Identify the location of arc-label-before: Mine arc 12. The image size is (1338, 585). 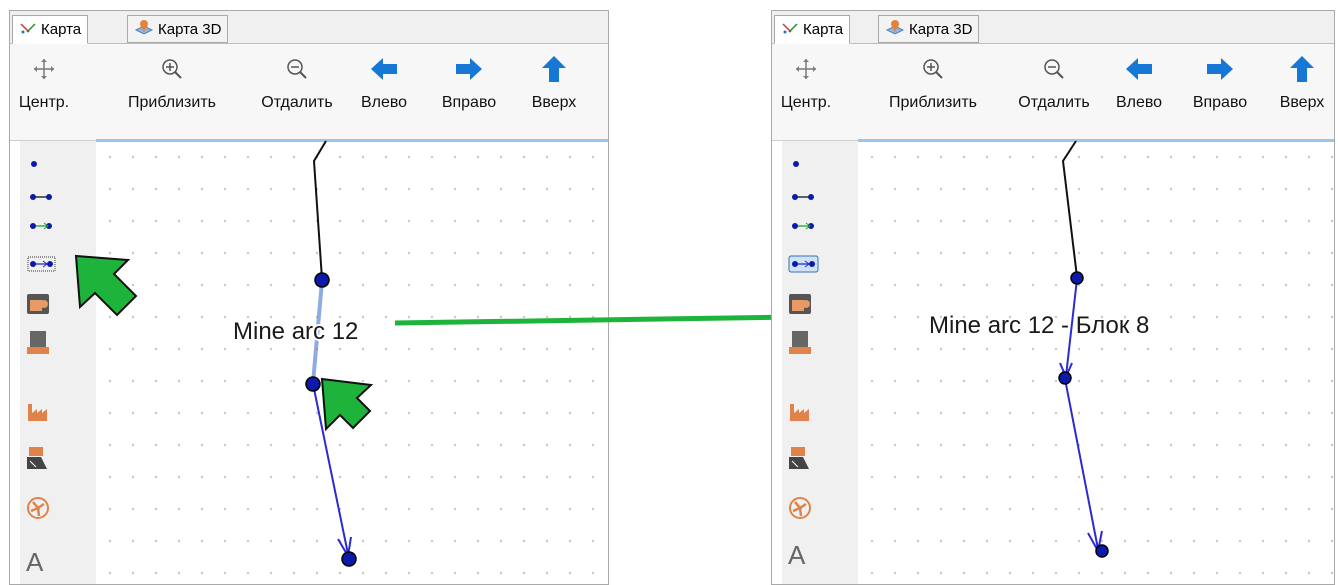
(295, 331).